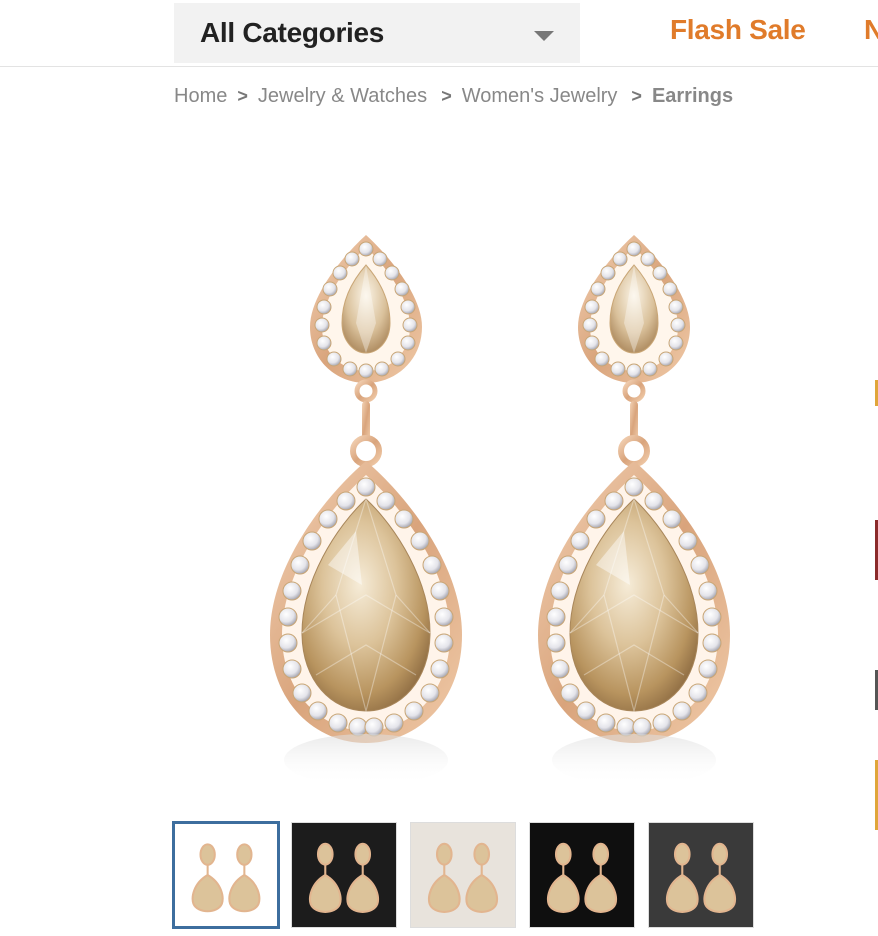 The image size is (878, 936). I want to click on breadcrumb-jewelry-watches: Jewelry & Watches, so click(342, 96).